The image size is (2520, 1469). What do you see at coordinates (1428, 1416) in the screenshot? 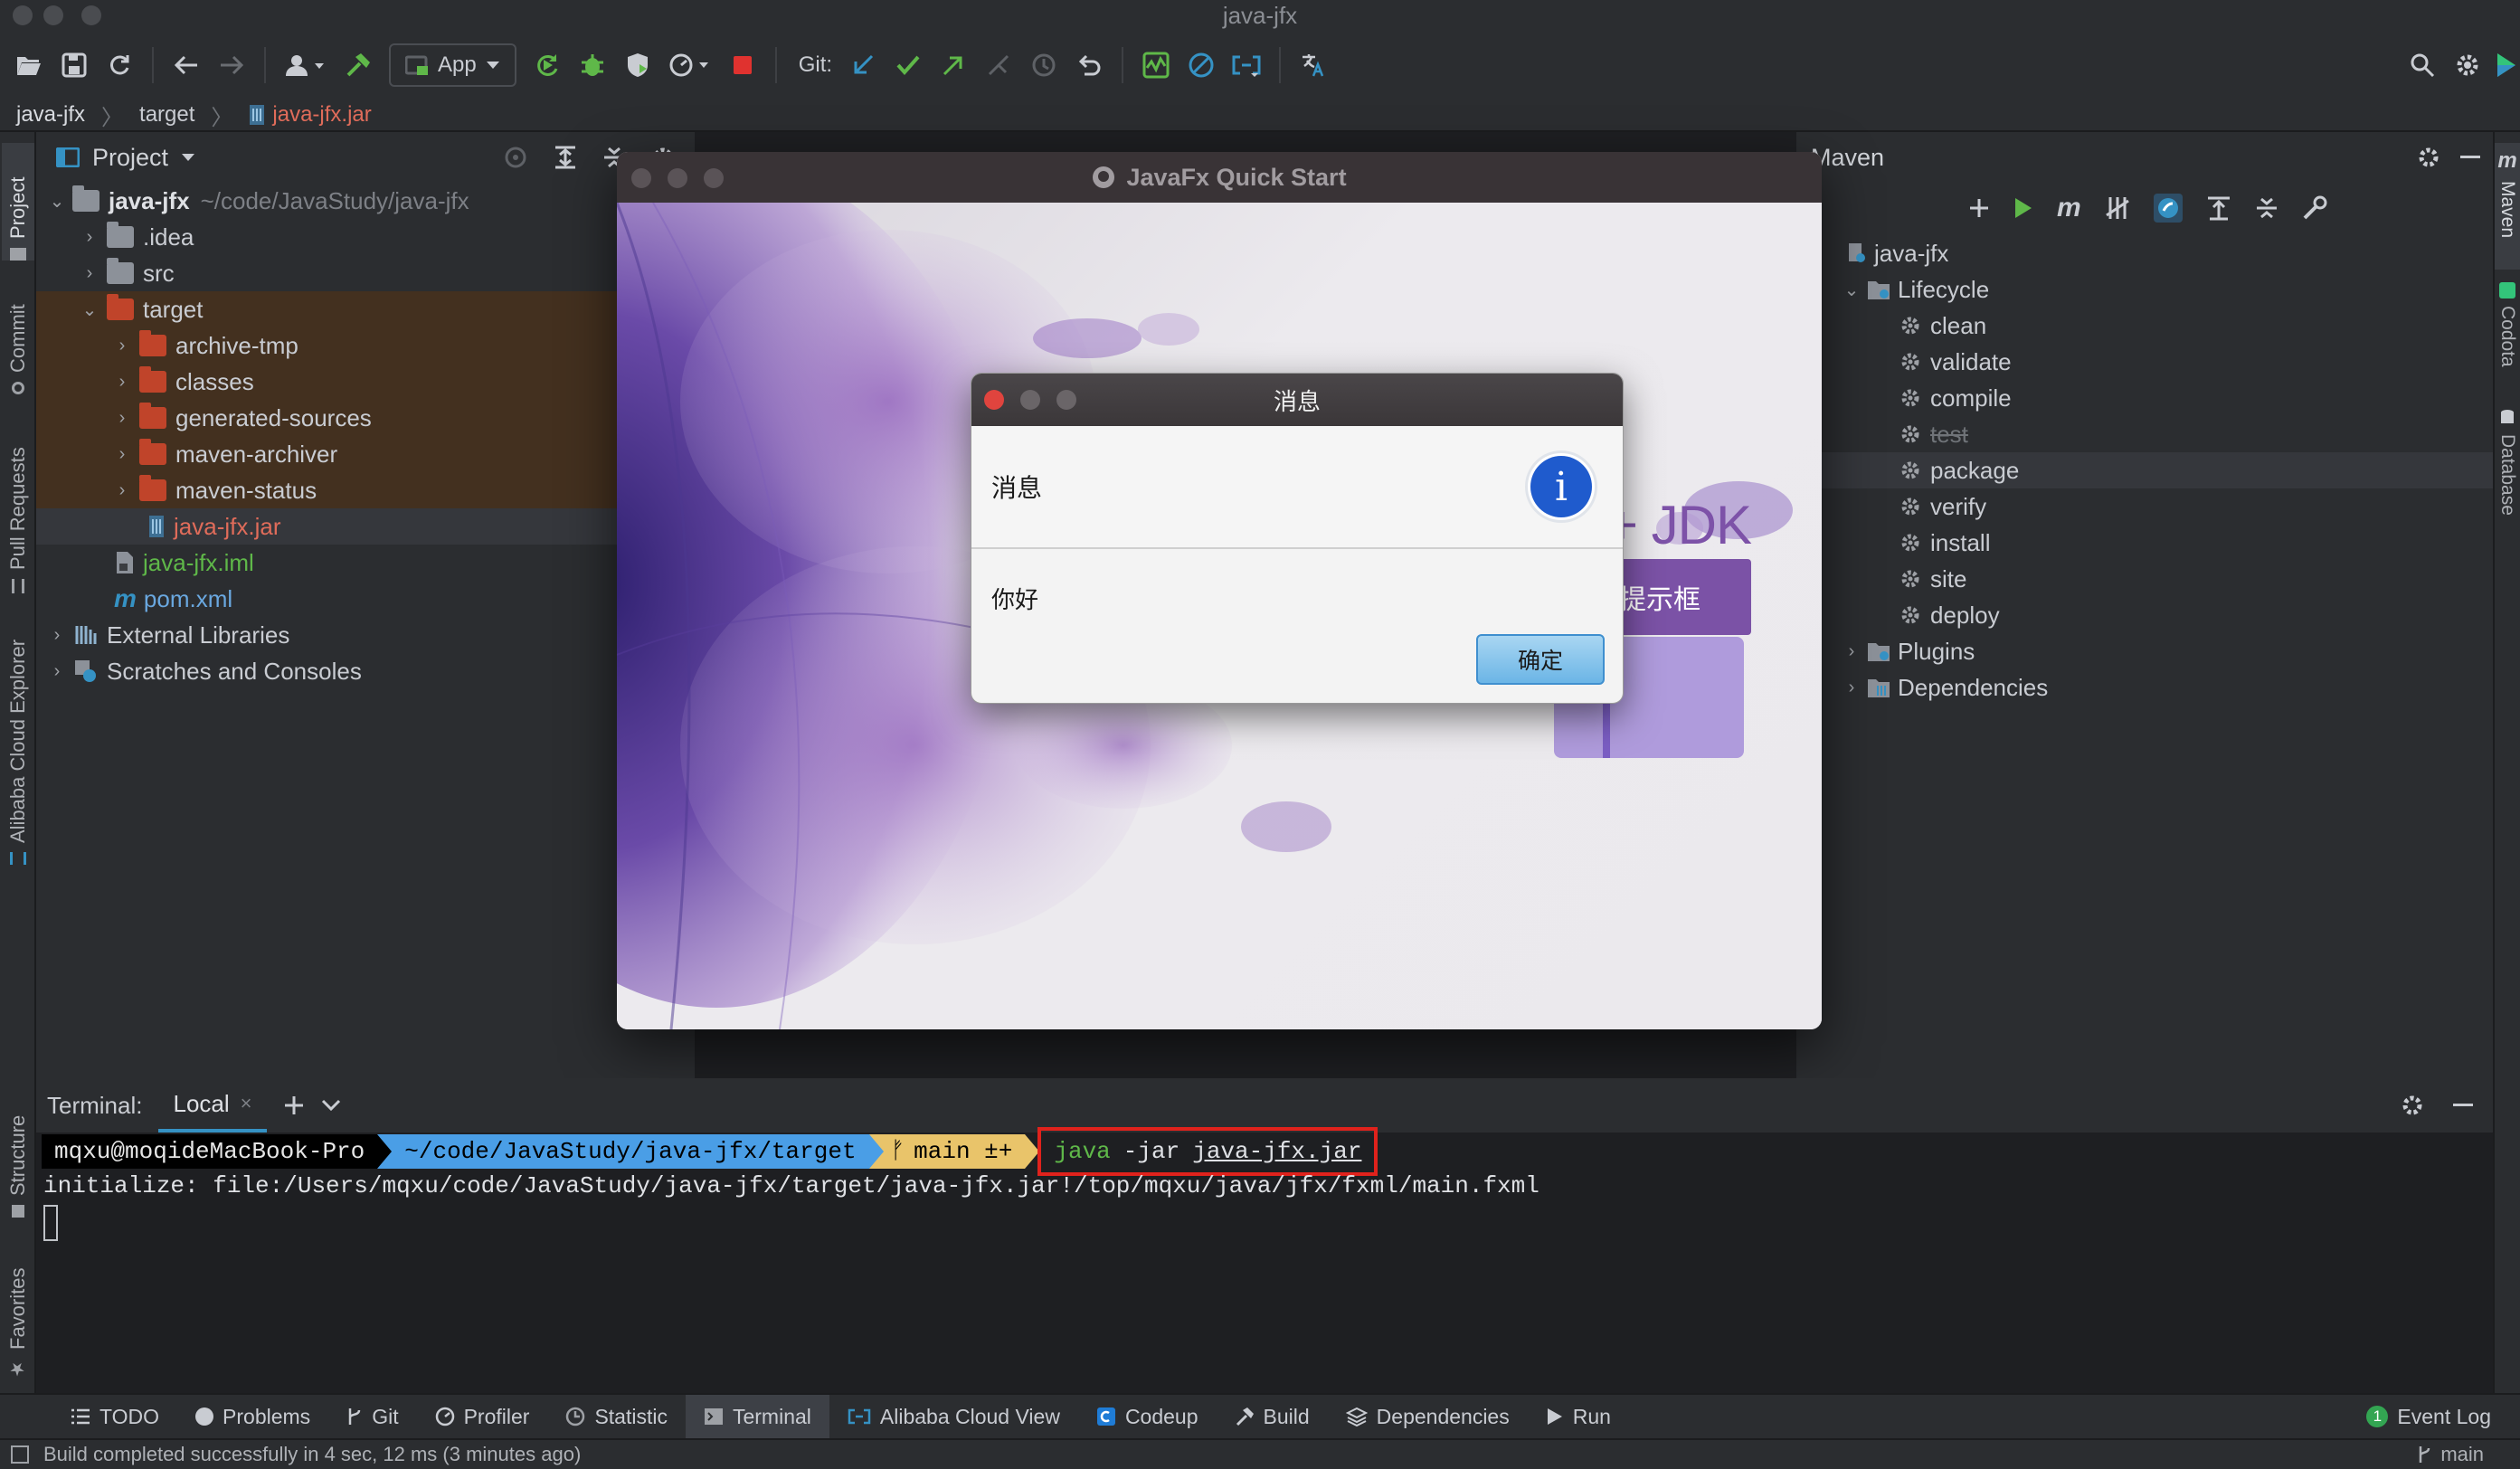
I see `tool-dependencies: Dependencies` at bounding box center [1428, 1416].